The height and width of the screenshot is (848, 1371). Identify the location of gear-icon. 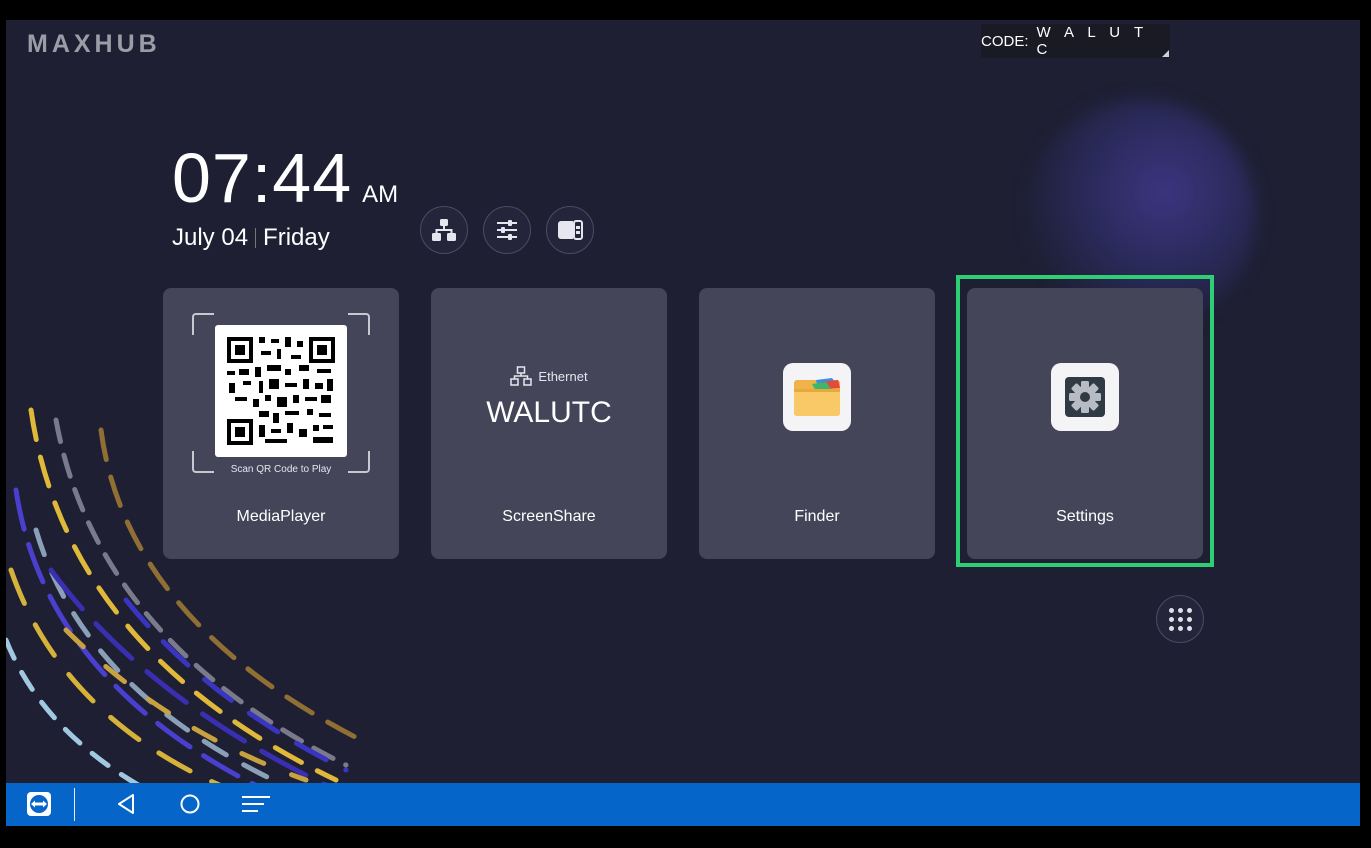
(1085, 397).